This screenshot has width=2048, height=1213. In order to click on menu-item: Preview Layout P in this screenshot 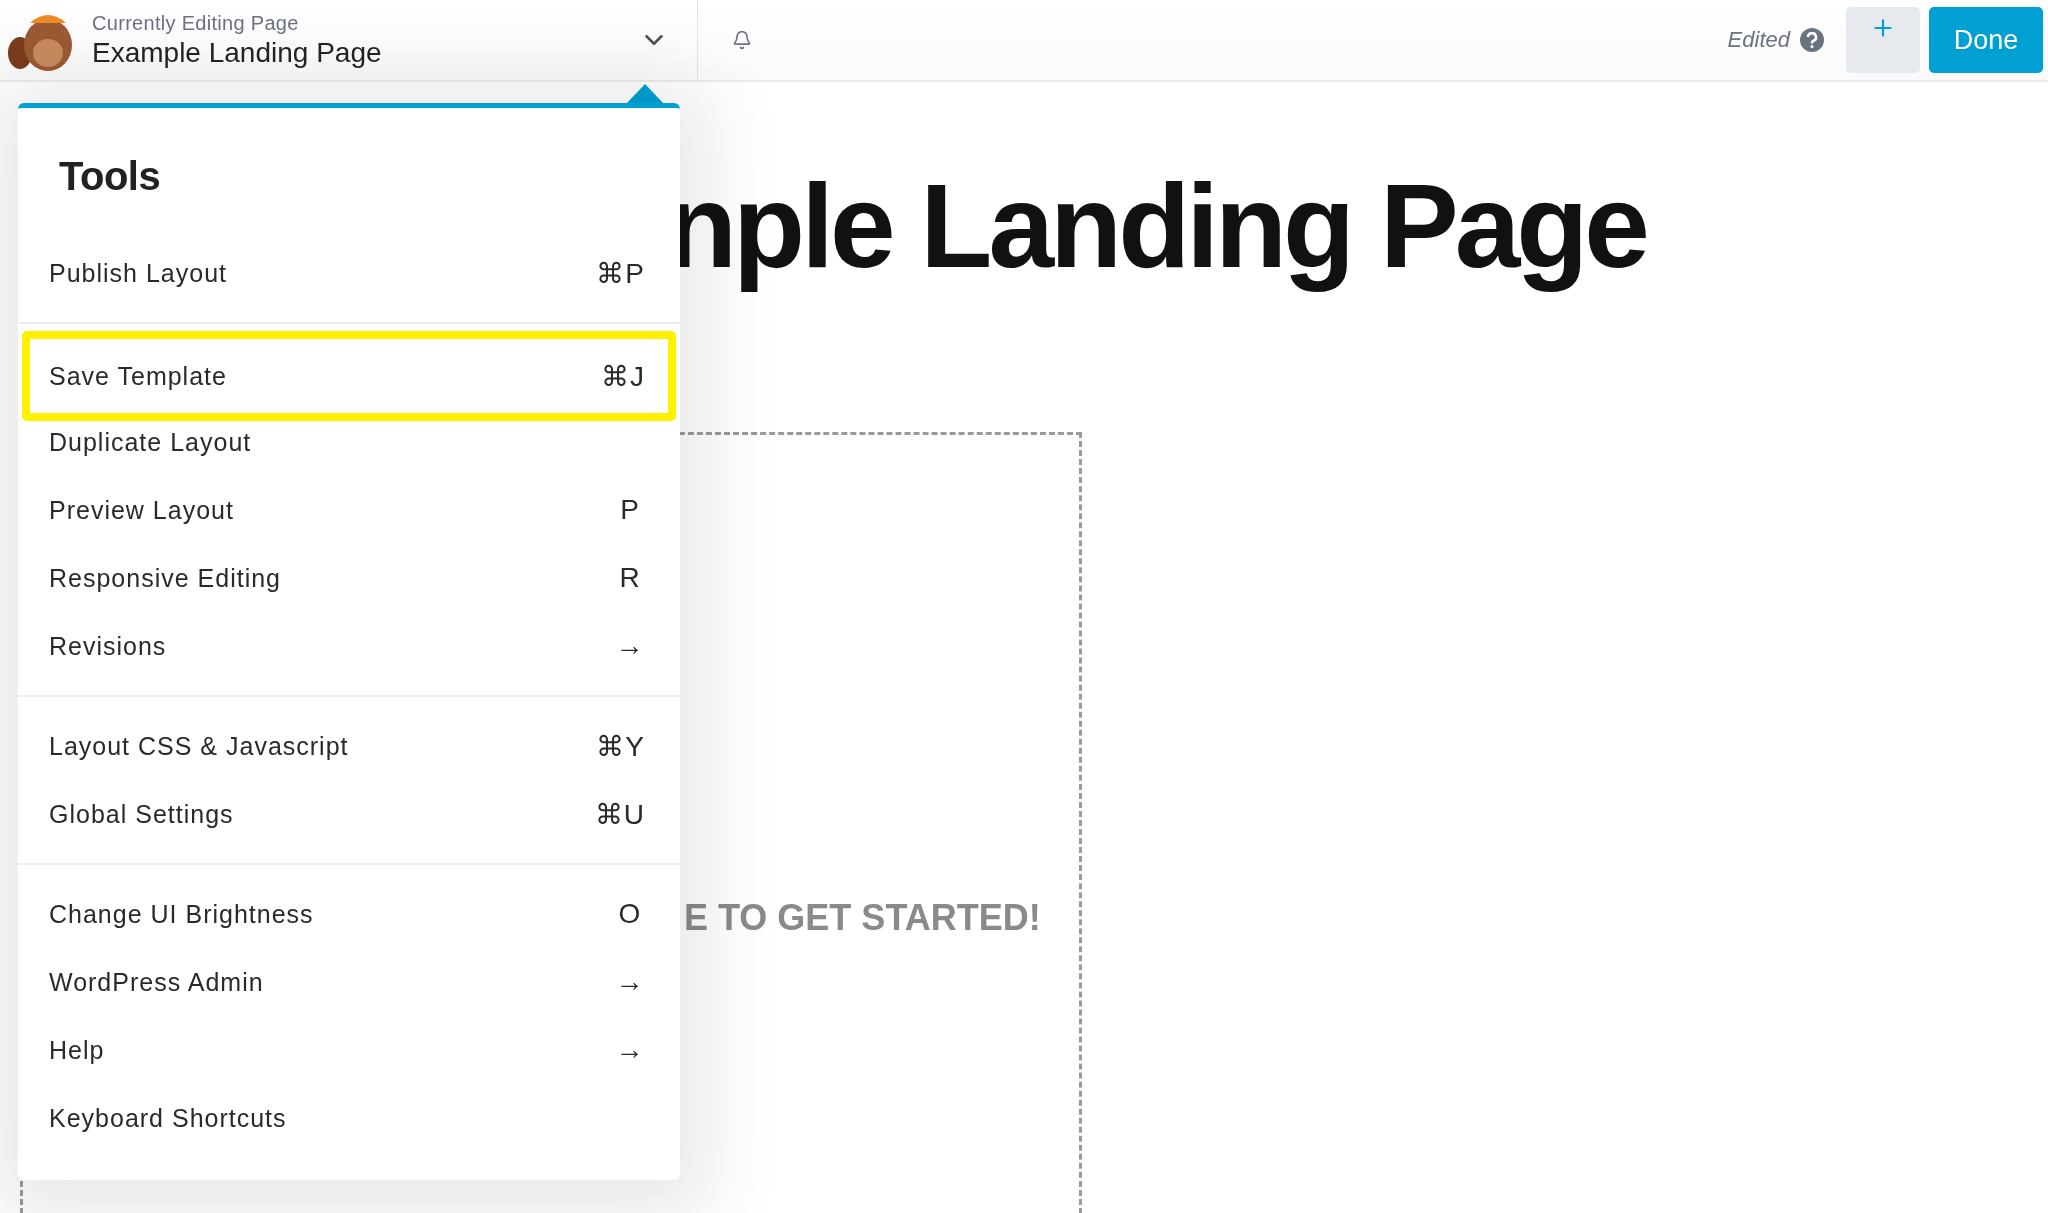, I will do `click(349, 510)`.